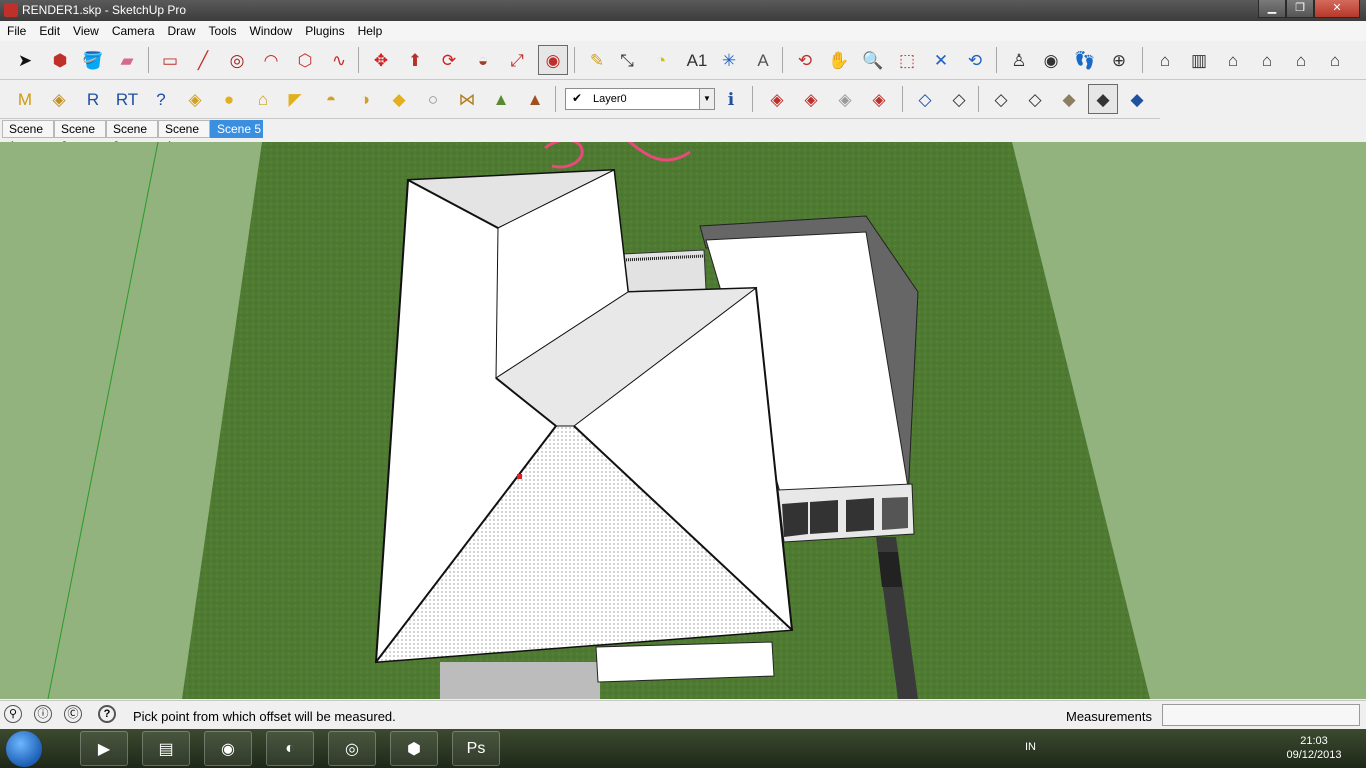  What do you see at coordinates (941, 60) in the screenshot?
I see `zoom-extents-tool: ✕` at bounding box center [941, 60].